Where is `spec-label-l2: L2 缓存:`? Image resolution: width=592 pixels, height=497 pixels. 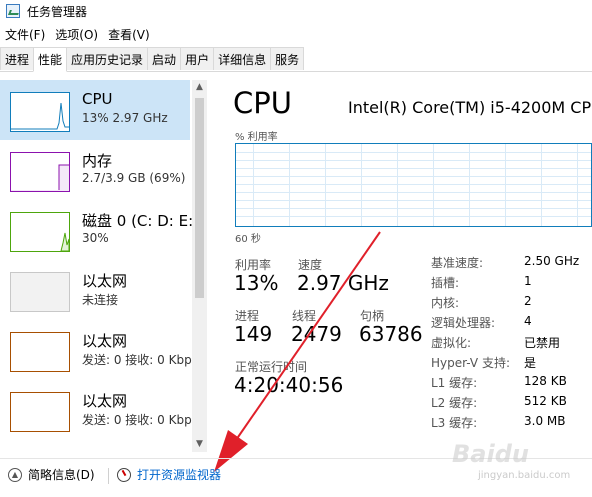
spec-label-l2: L2 缓存: is located at coordinates (454, 403).